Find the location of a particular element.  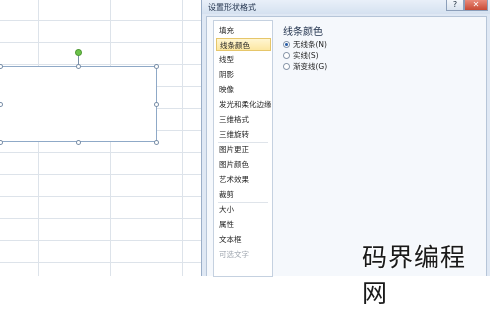

rotation-handle is located at coordinates (78, 52).